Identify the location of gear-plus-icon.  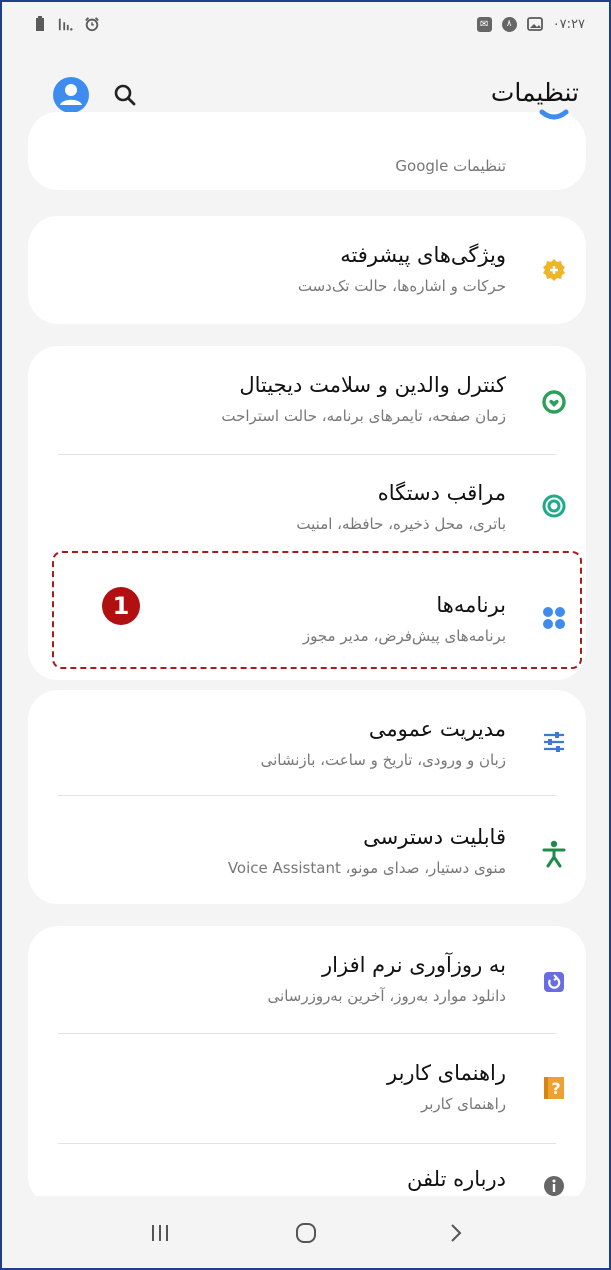
(554, 270).